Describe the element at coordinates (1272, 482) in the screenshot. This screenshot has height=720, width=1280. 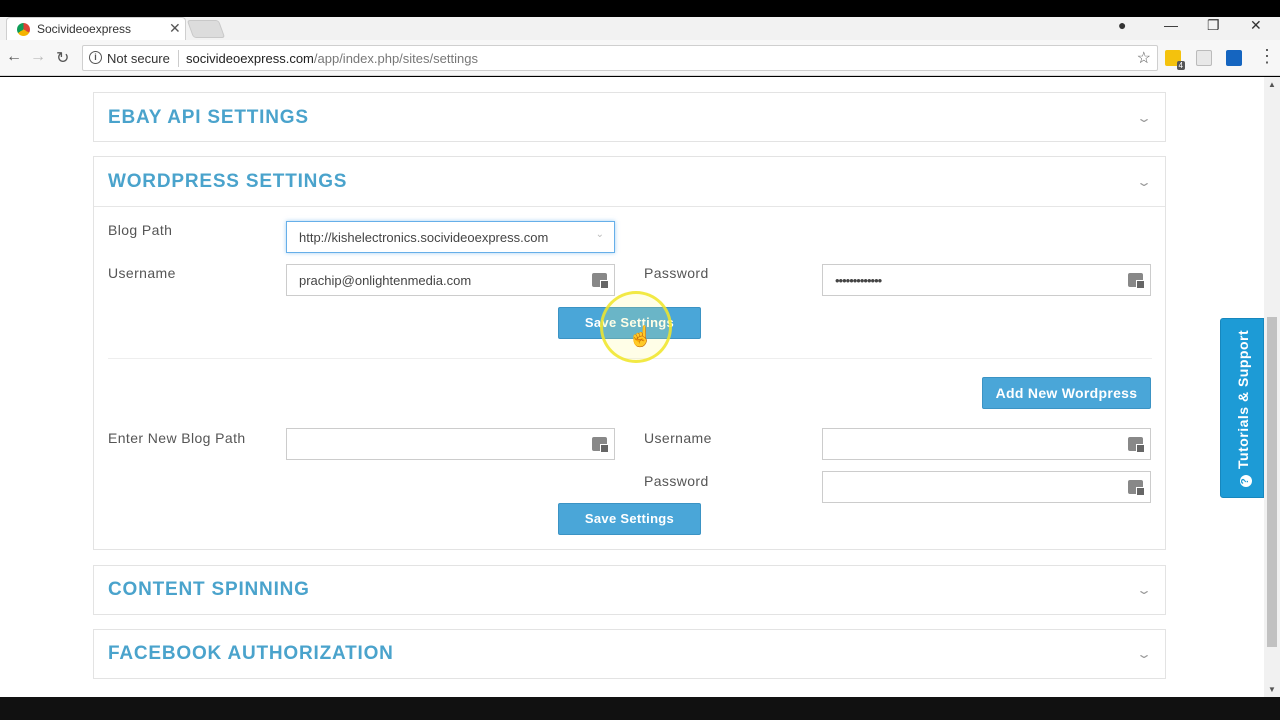
I see `scroll-thumb` at that location.